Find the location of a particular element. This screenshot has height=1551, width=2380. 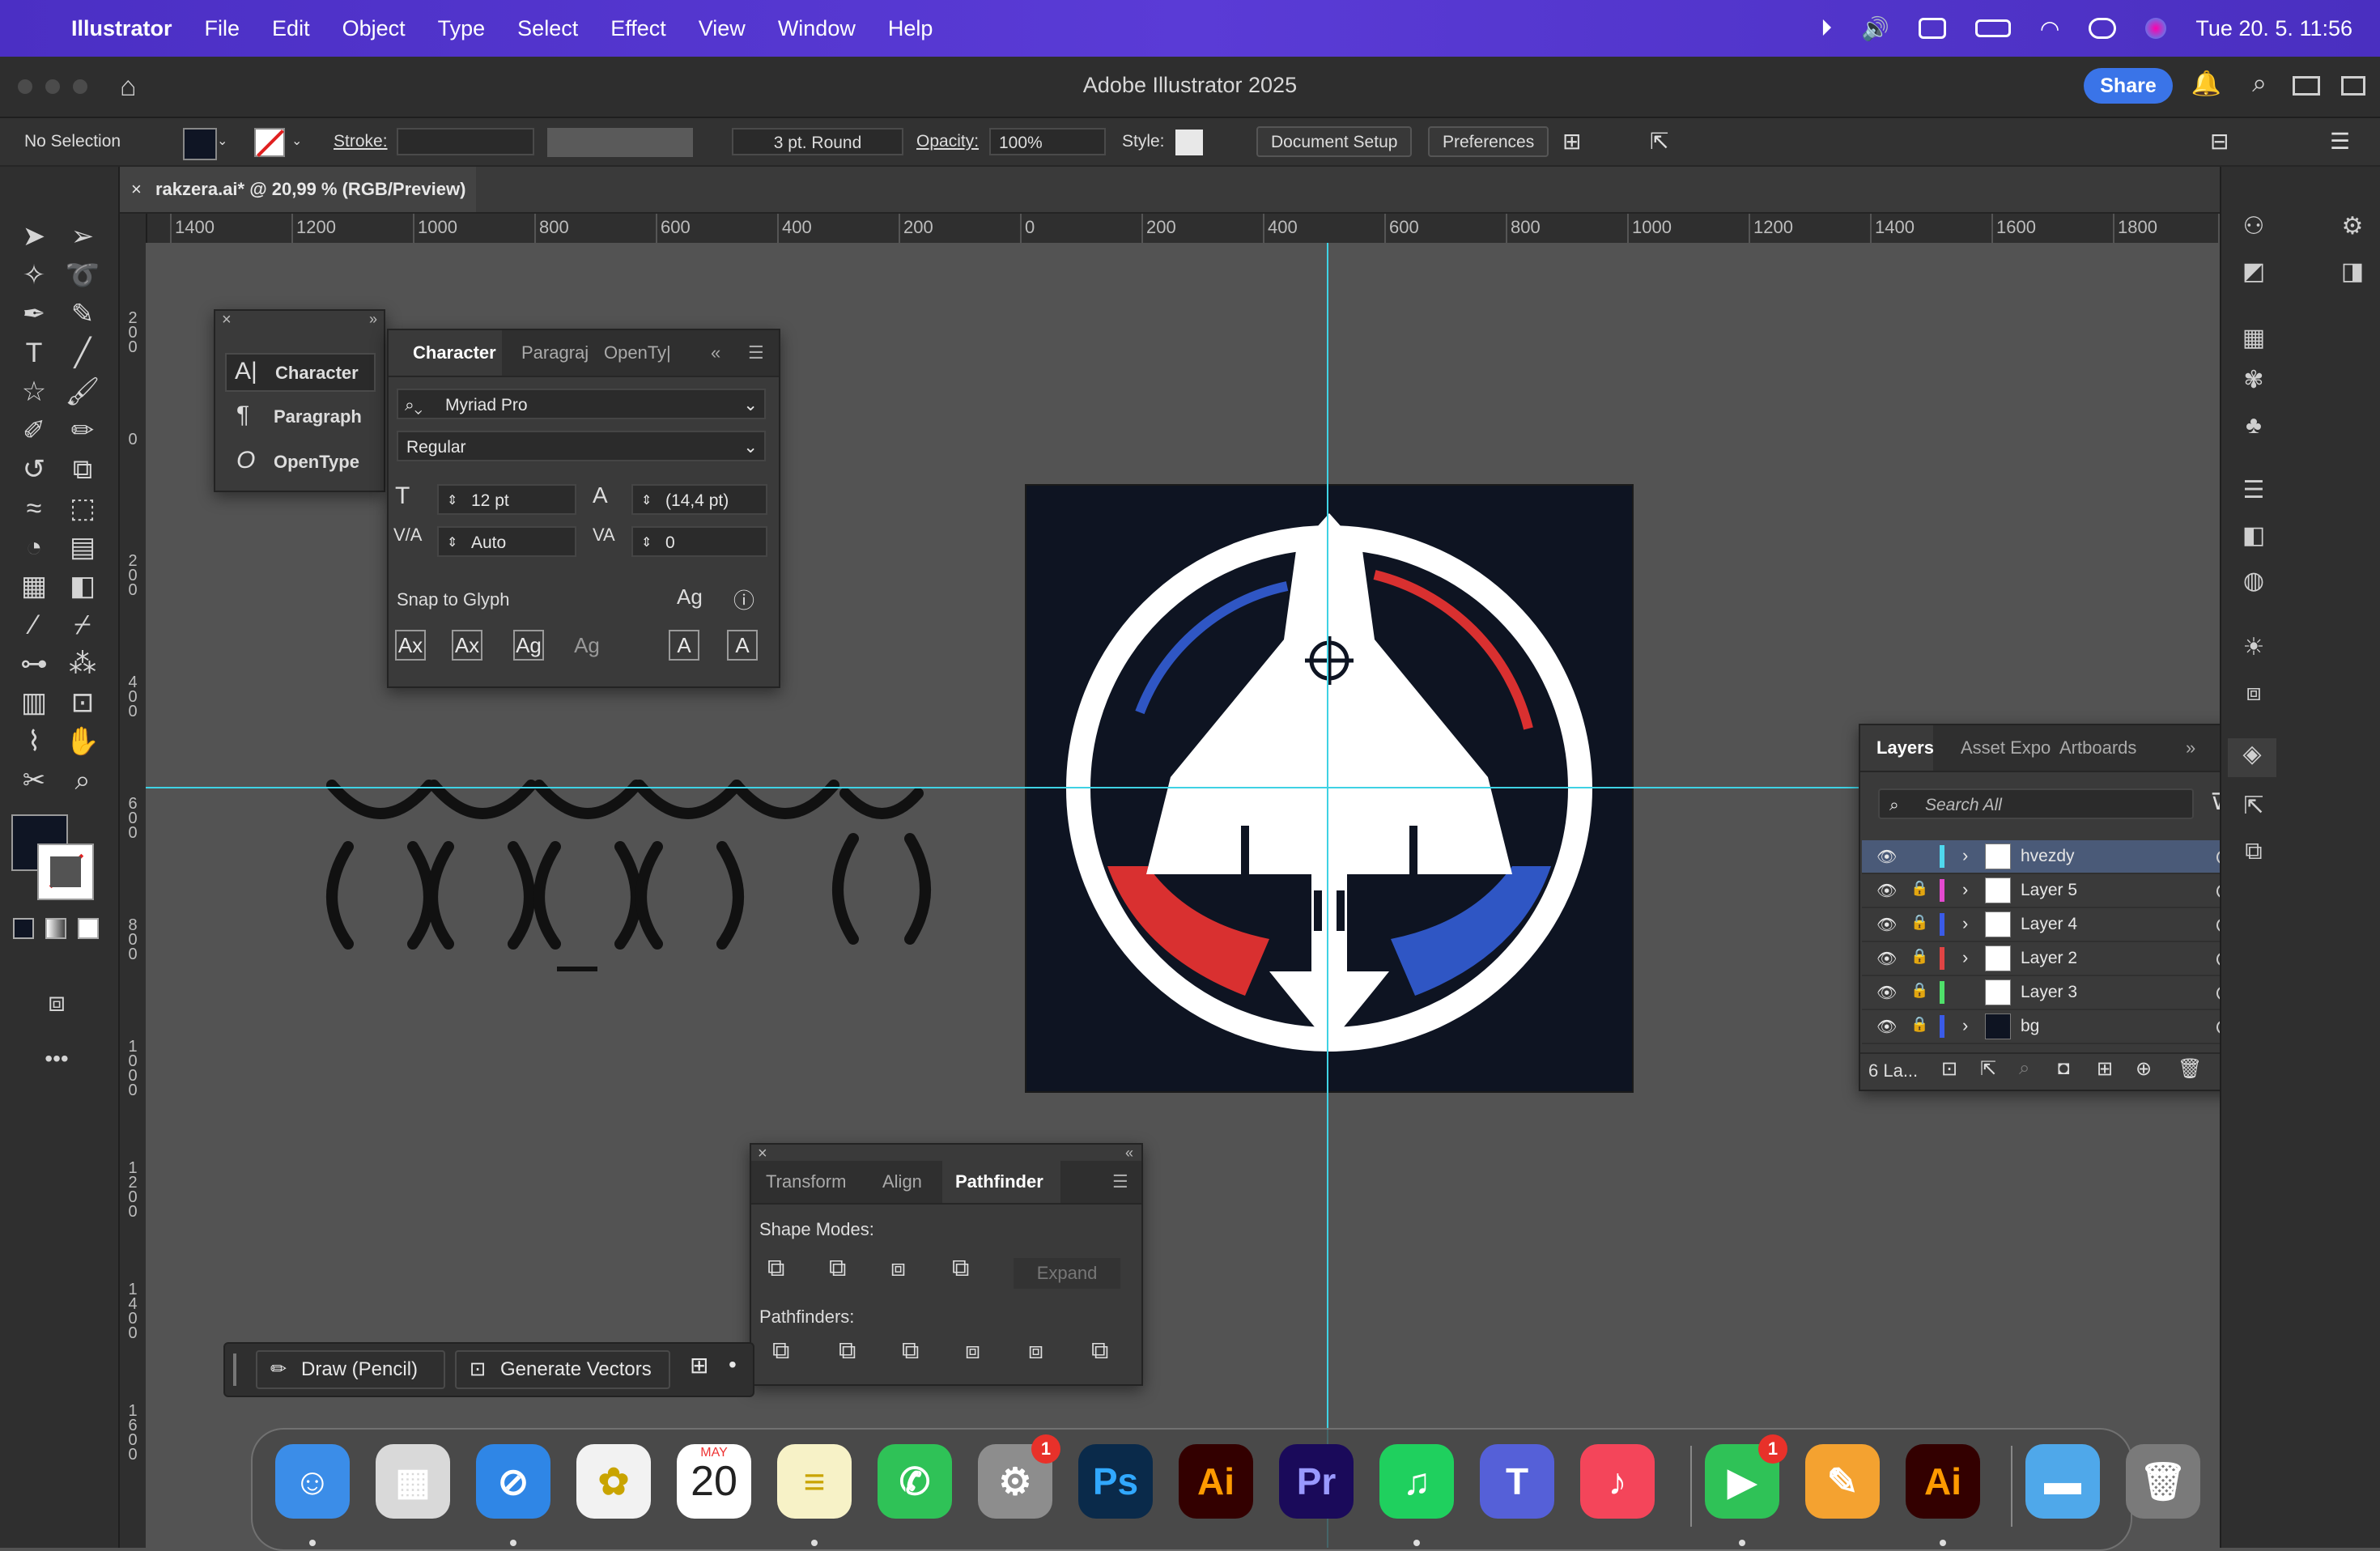

shaper-tool-icon: ✐ is located at coordinates (34, 430).